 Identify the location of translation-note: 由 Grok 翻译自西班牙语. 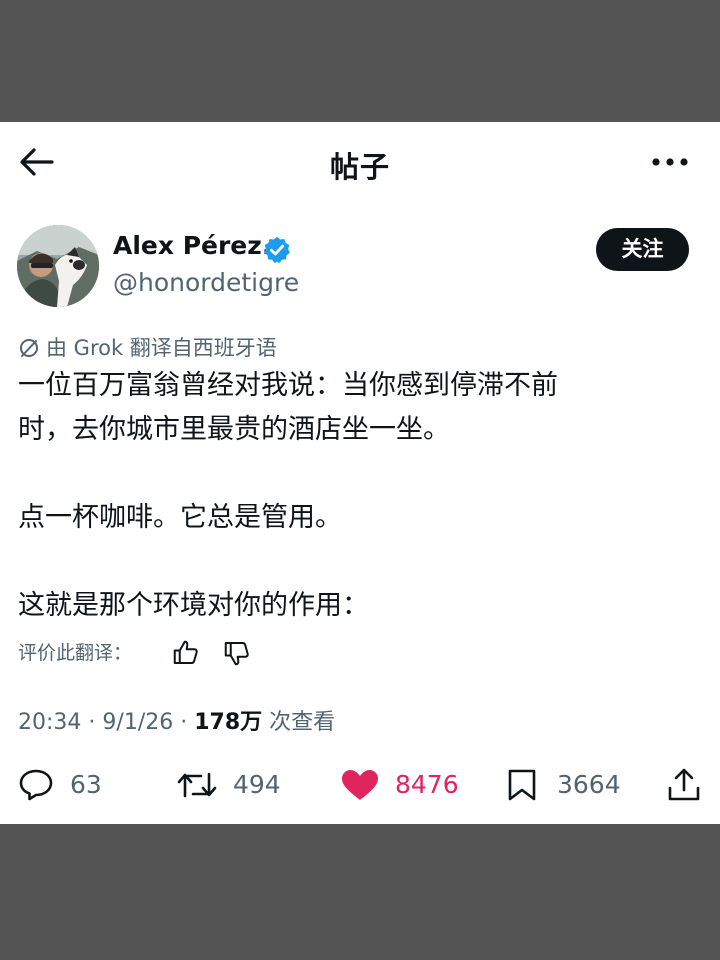
(147, 346).